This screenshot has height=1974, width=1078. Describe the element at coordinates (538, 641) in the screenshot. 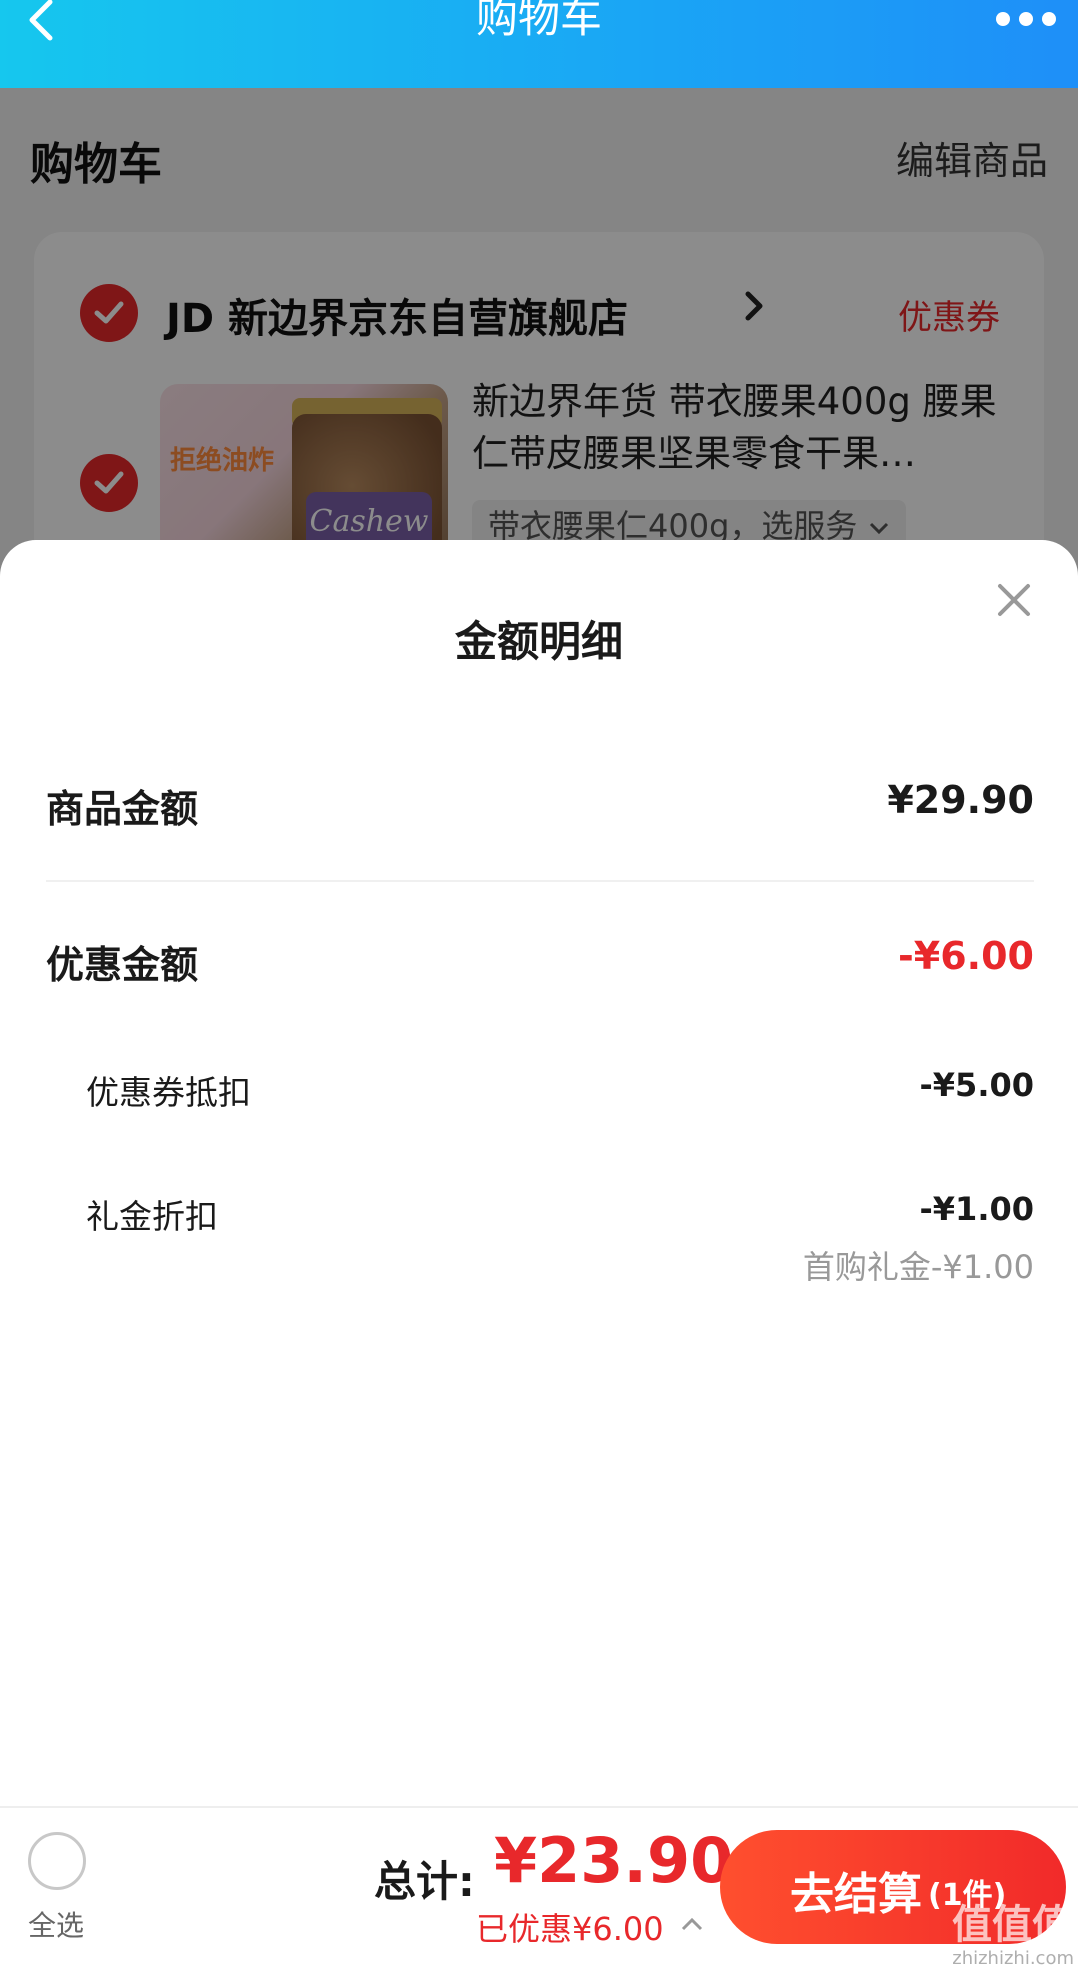

I see `sheet-title: 金额明细` at that location.